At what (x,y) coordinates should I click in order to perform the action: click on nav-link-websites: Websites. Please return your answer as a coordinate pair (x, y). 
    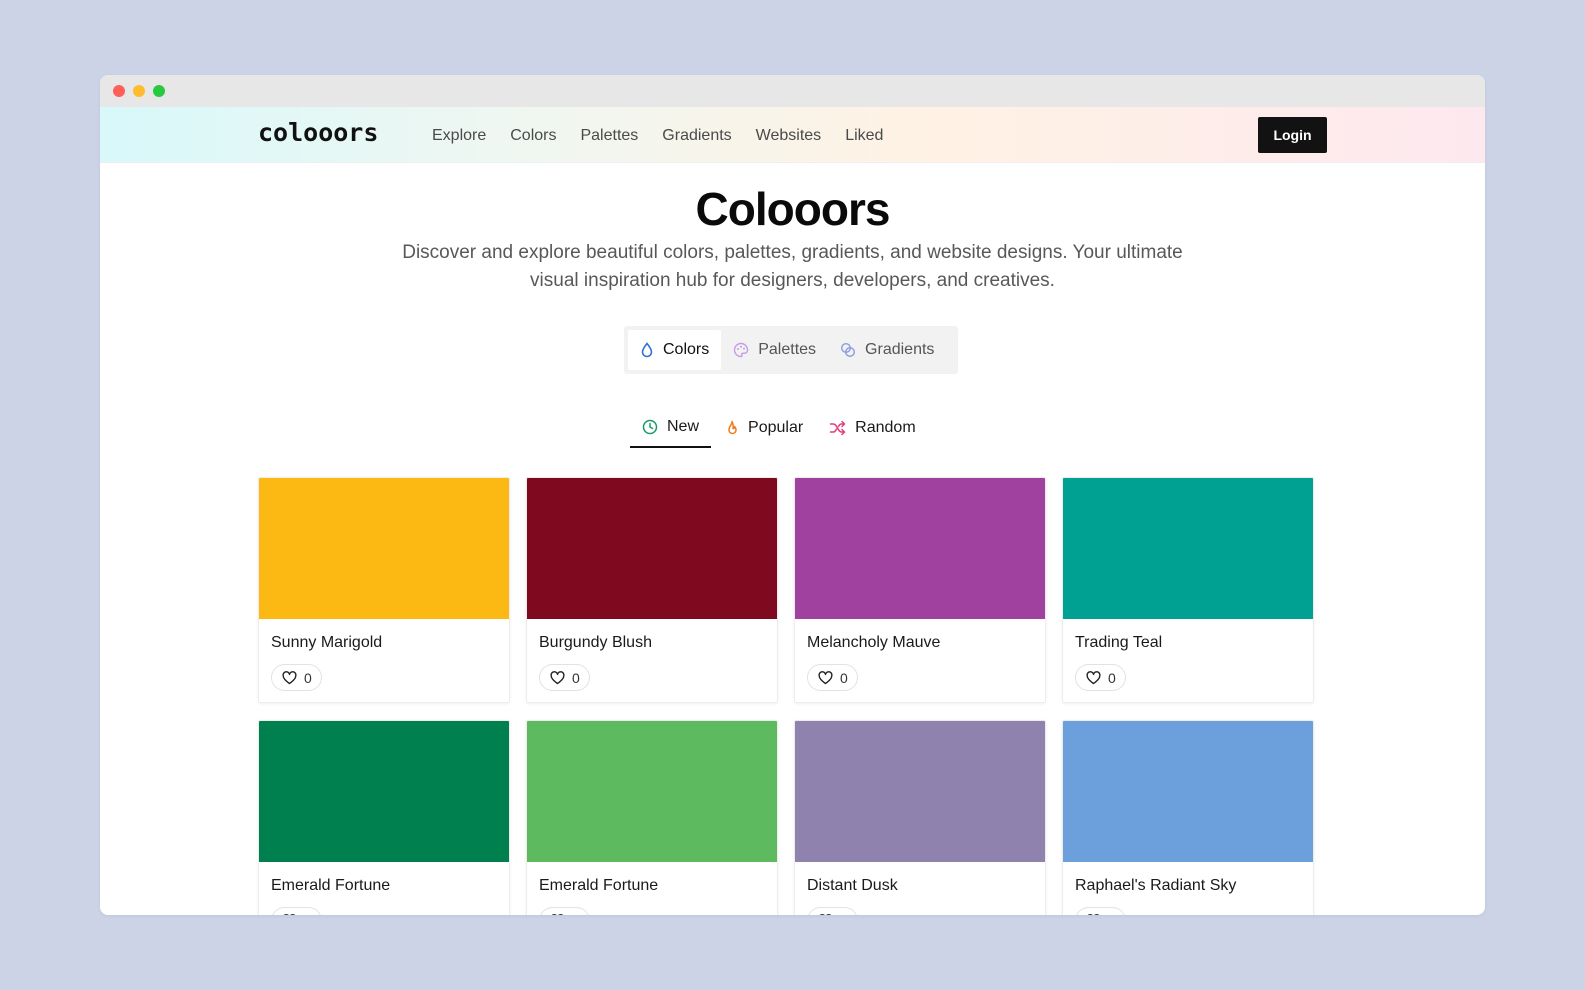
    Looking at the image, I should click on (789, 136).